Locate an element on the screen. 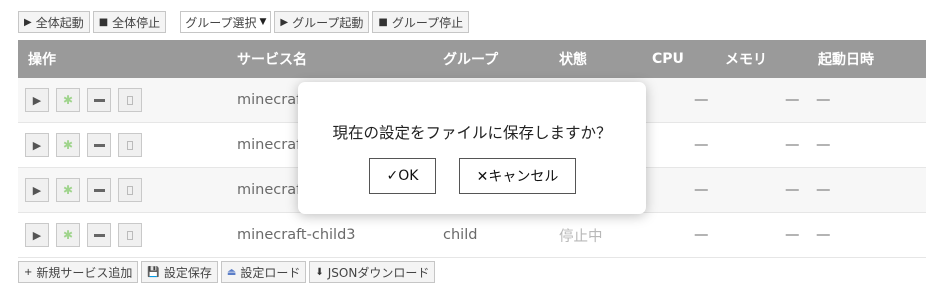 Image resolution: width=944 pixels, height=296 pixels. load-settings-label: 設定ロード is located at coordinates (270, 272).